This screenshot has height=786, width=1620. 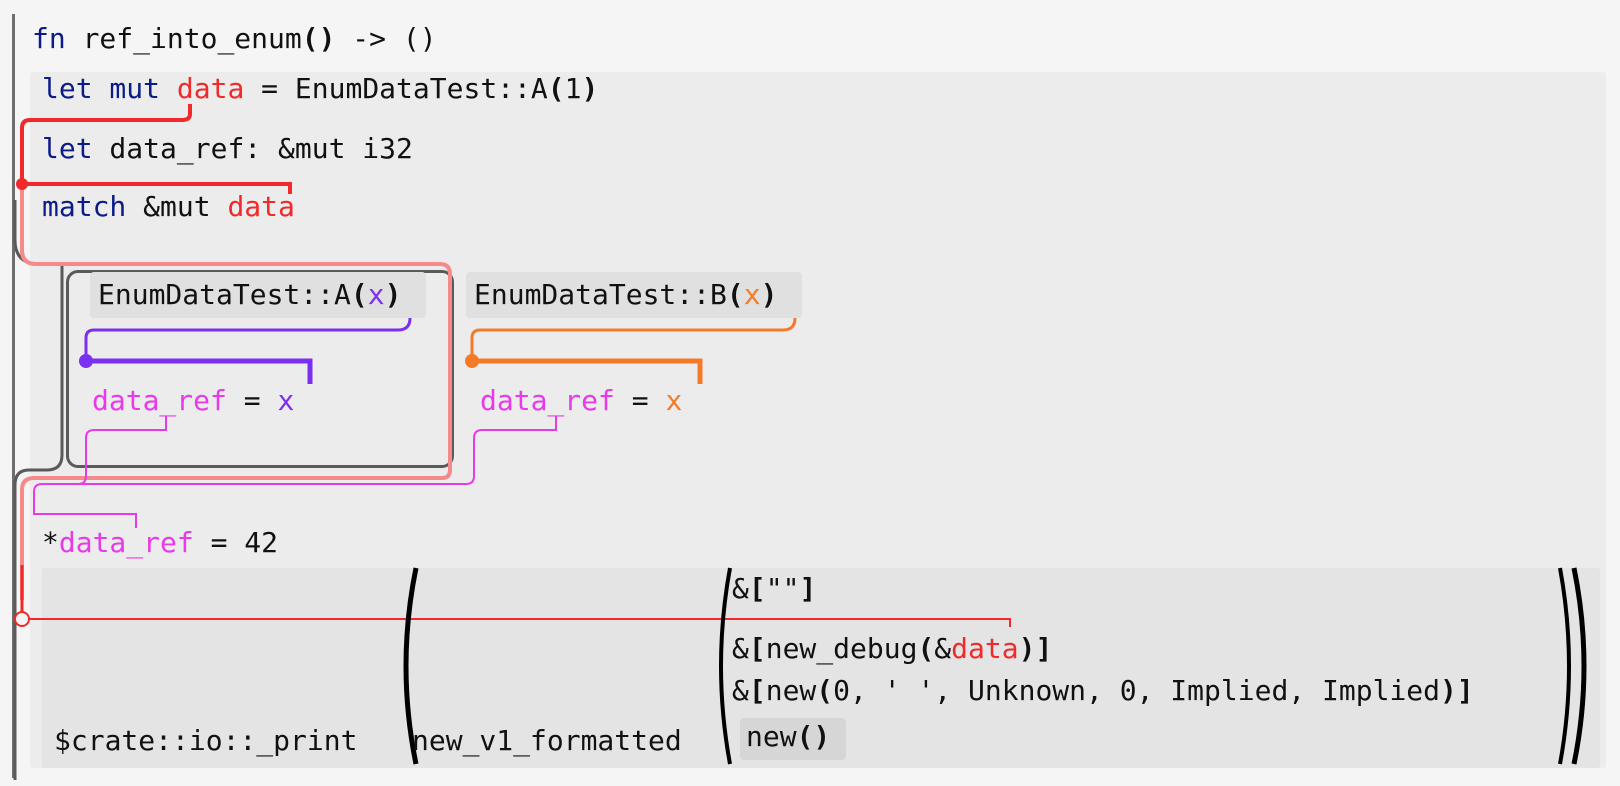 What do you see at coordinates (327, 38) in the screenshot?
I see `fn-close-paren: )` at bounding box center [327, 38].